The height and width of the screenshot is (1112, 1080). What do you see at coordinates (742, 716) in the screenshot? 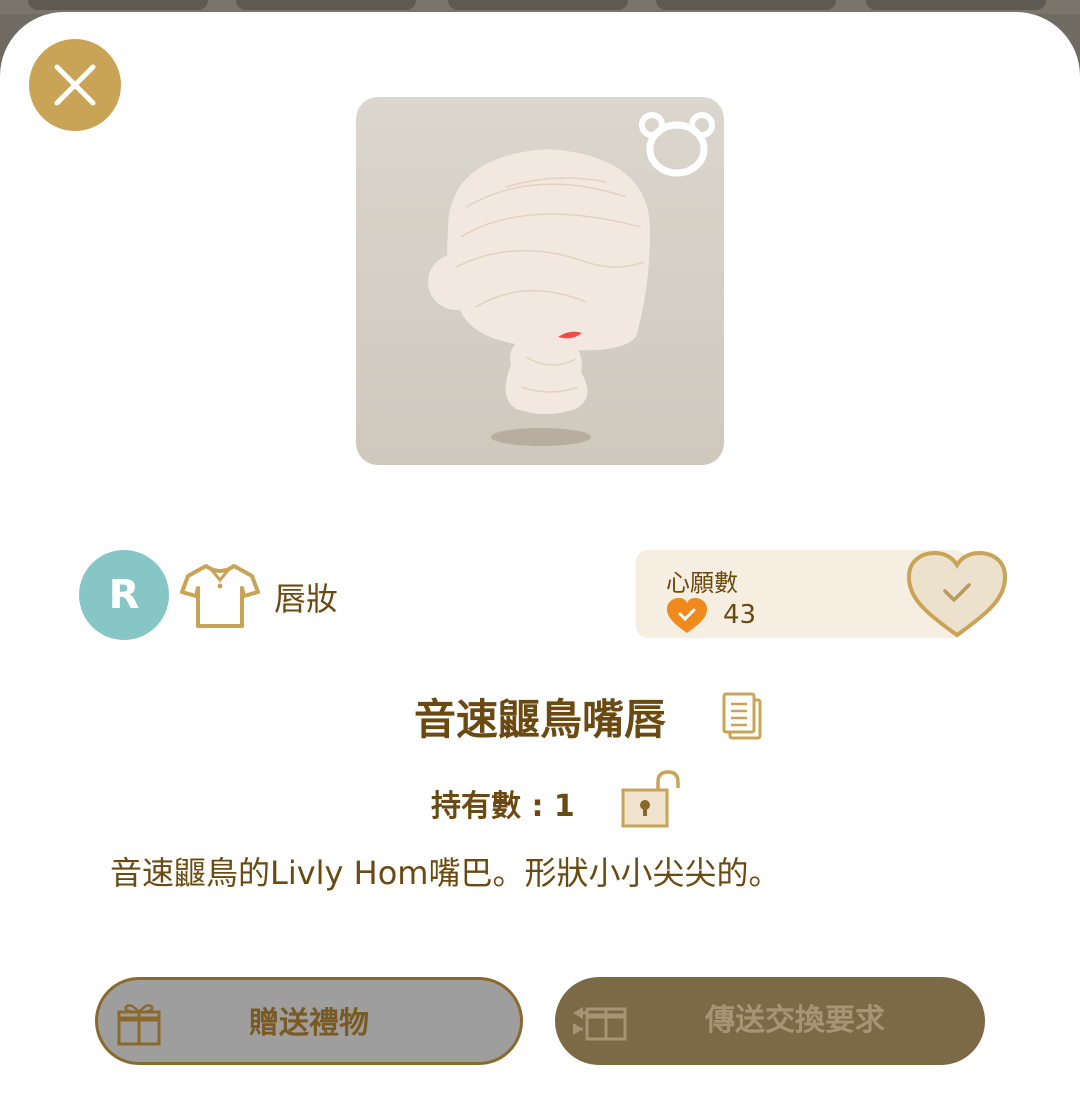
I see `copy-document-icon` at bounding box center [742, 716].